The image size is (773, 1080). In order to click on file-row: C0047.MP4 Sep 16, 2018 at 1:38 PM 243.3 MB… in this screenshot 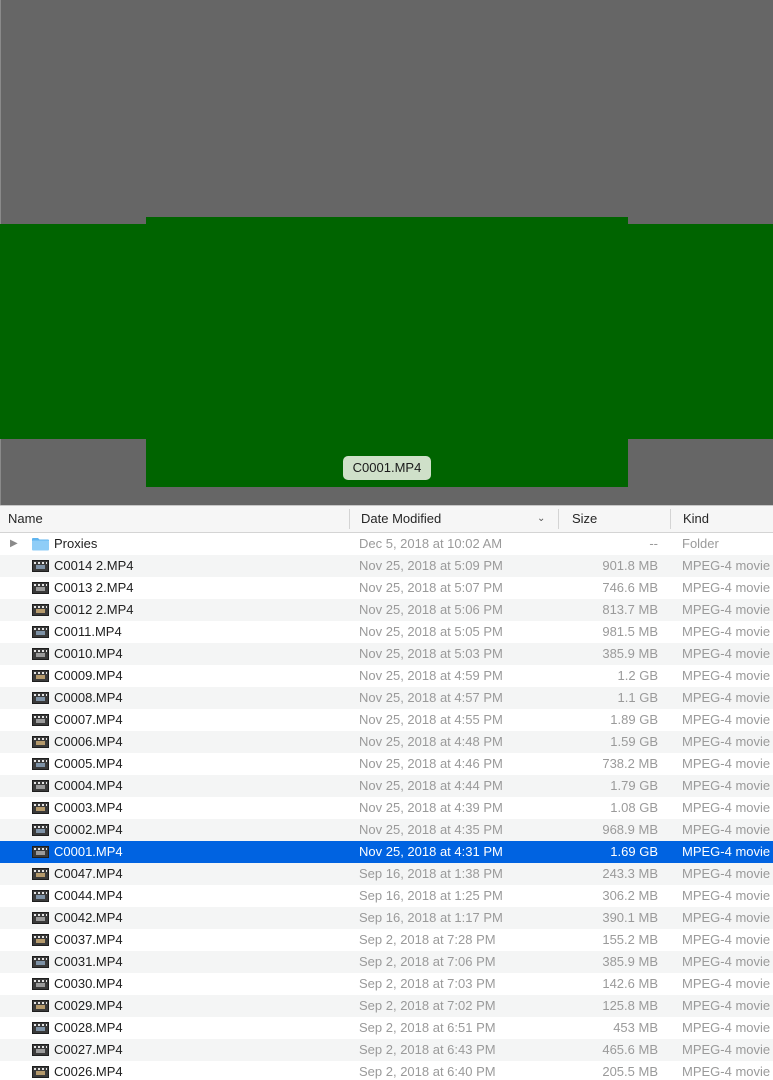, I will do `click(386, 874)`.